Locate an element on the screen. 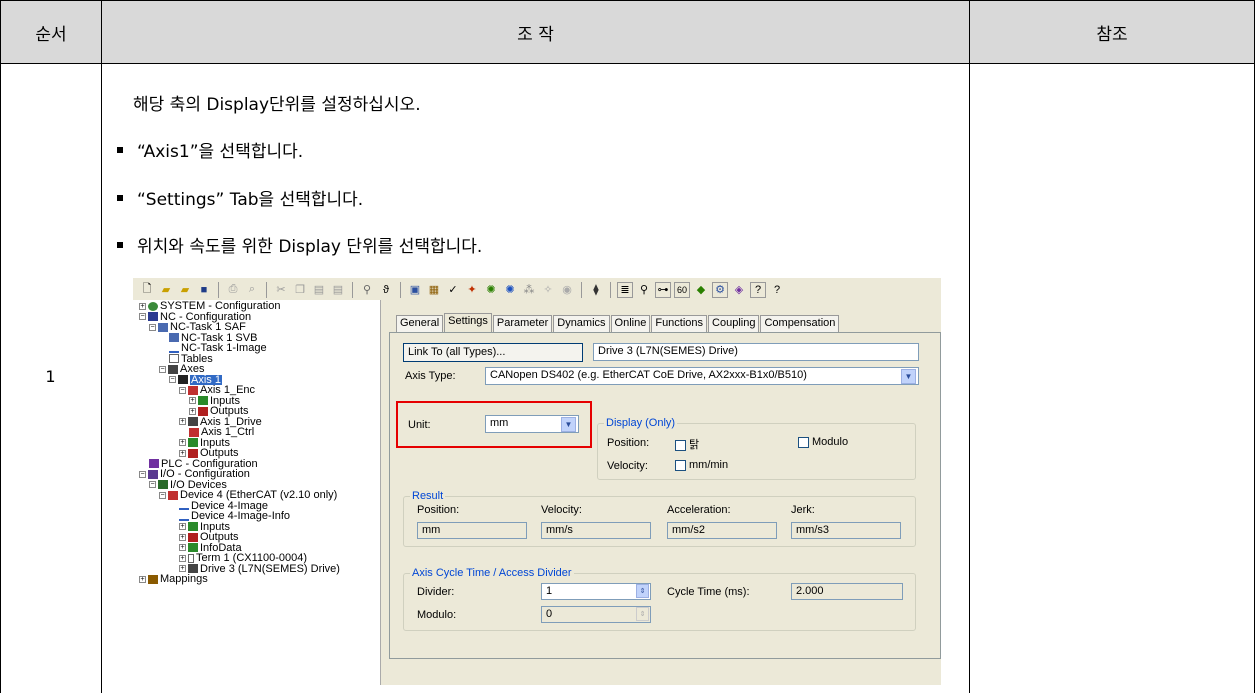 The height and width of the screenshot is (693, 1255). cut-icon: ✂ is located at coordinates (281, 290).